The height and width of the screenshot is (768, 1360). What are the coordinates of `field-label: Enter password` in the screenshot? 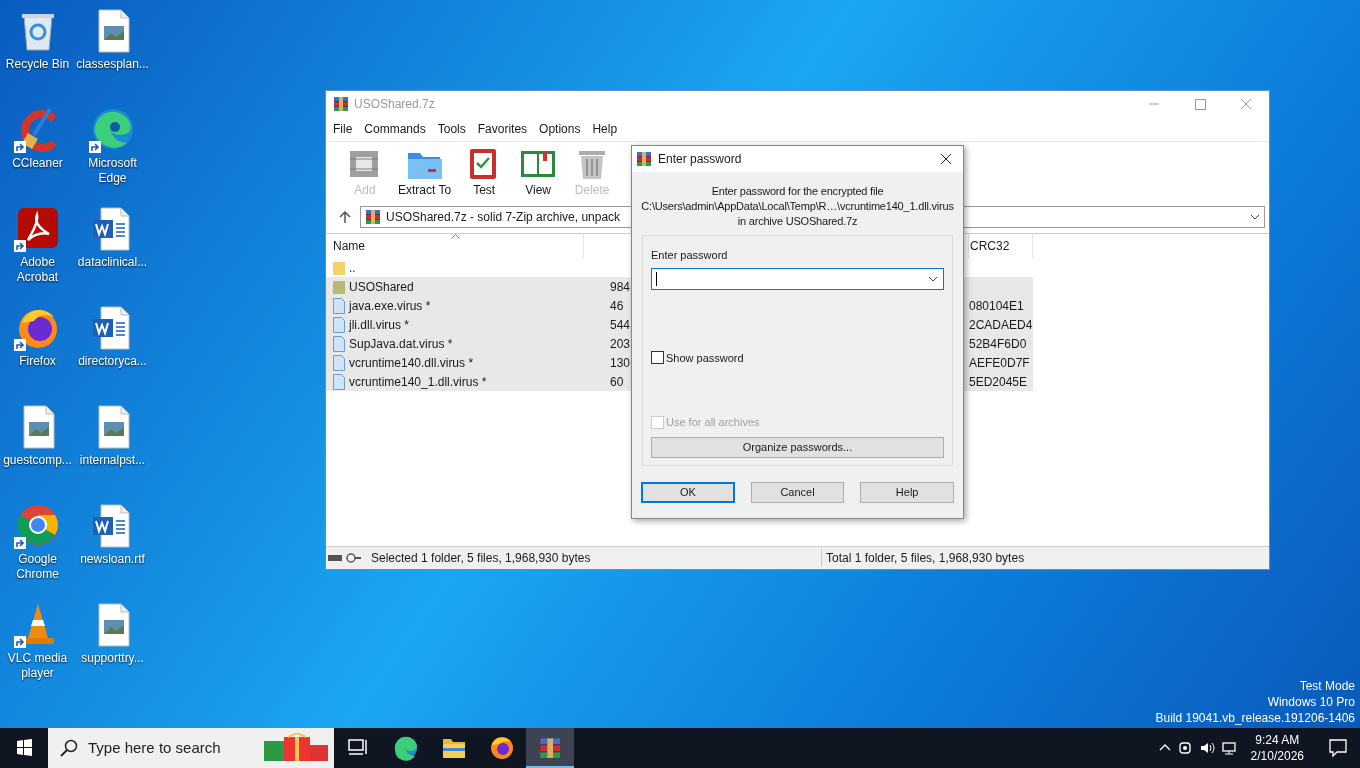 It's located at (690, 255).